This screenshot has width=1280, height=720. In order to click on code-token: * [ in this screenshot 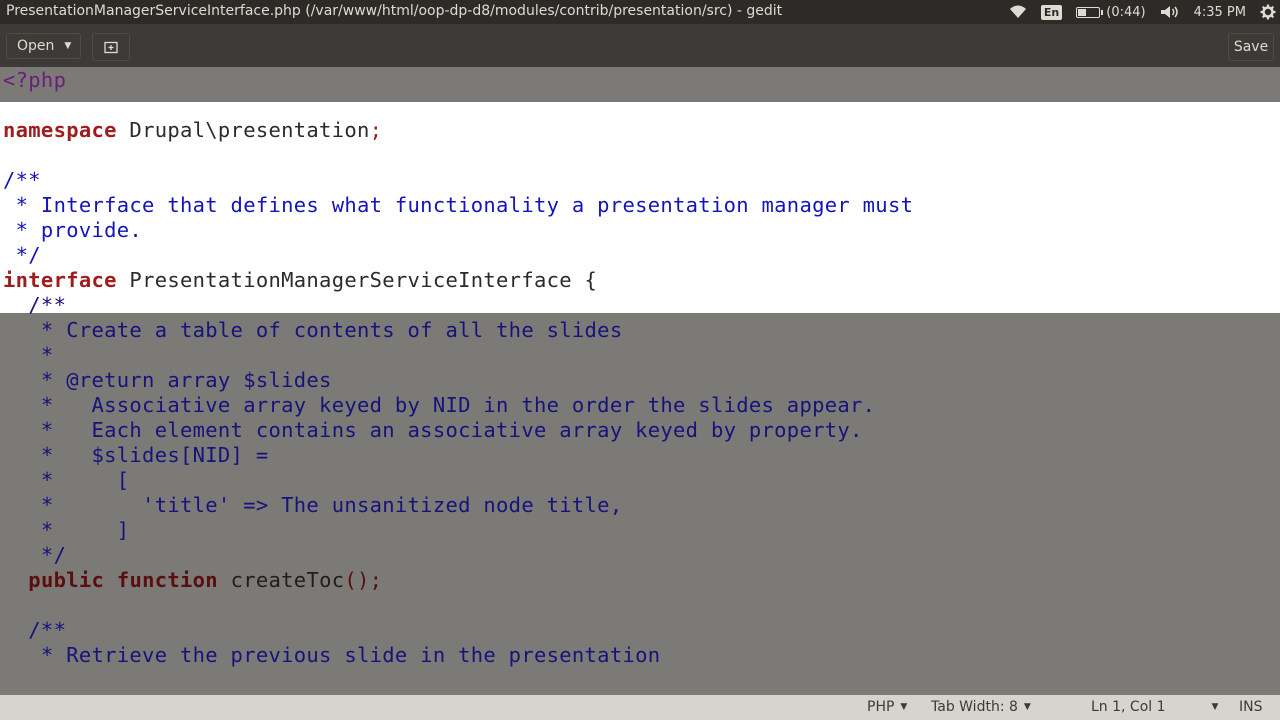, I will do `click(66, 480)`.